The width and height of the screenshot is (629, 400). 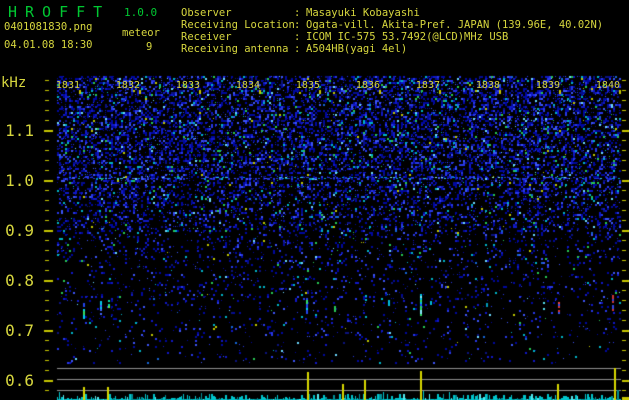 I want to click on meteor-count: 9, so click(x=149, y=47).